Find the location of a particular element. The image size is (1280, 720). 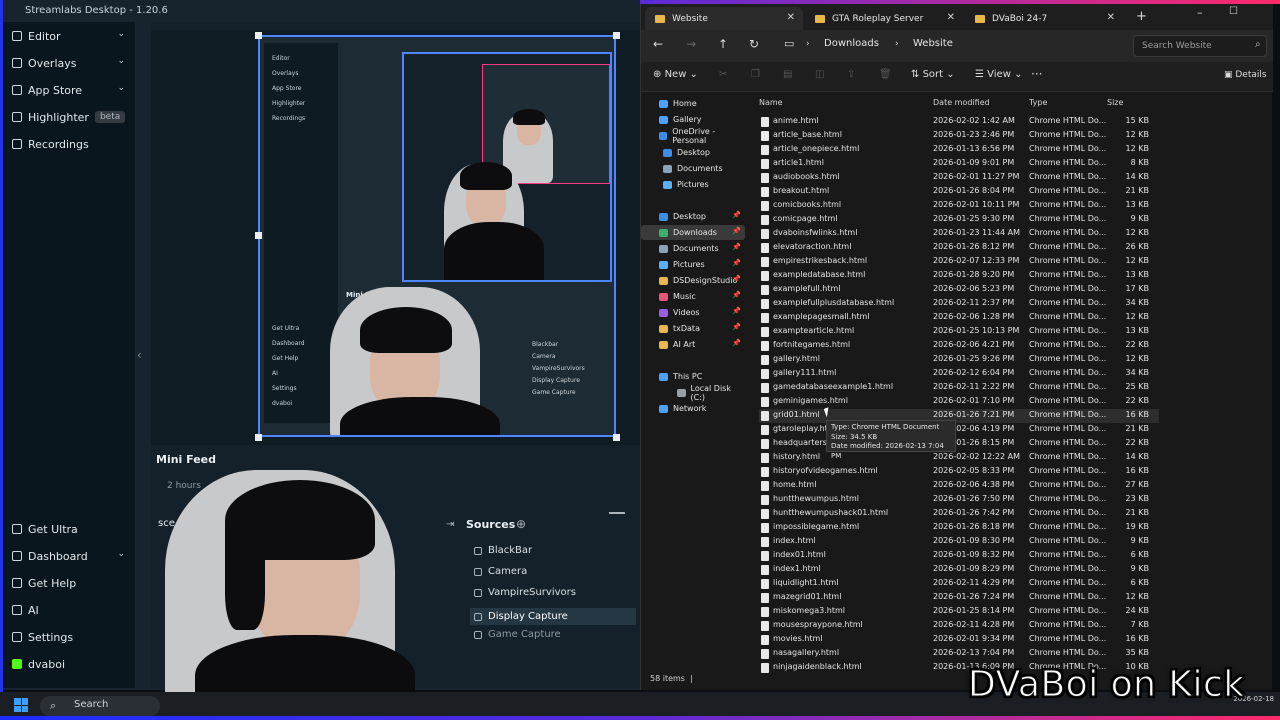

cut-icon: ✂ is located at coordinates (723, 74).